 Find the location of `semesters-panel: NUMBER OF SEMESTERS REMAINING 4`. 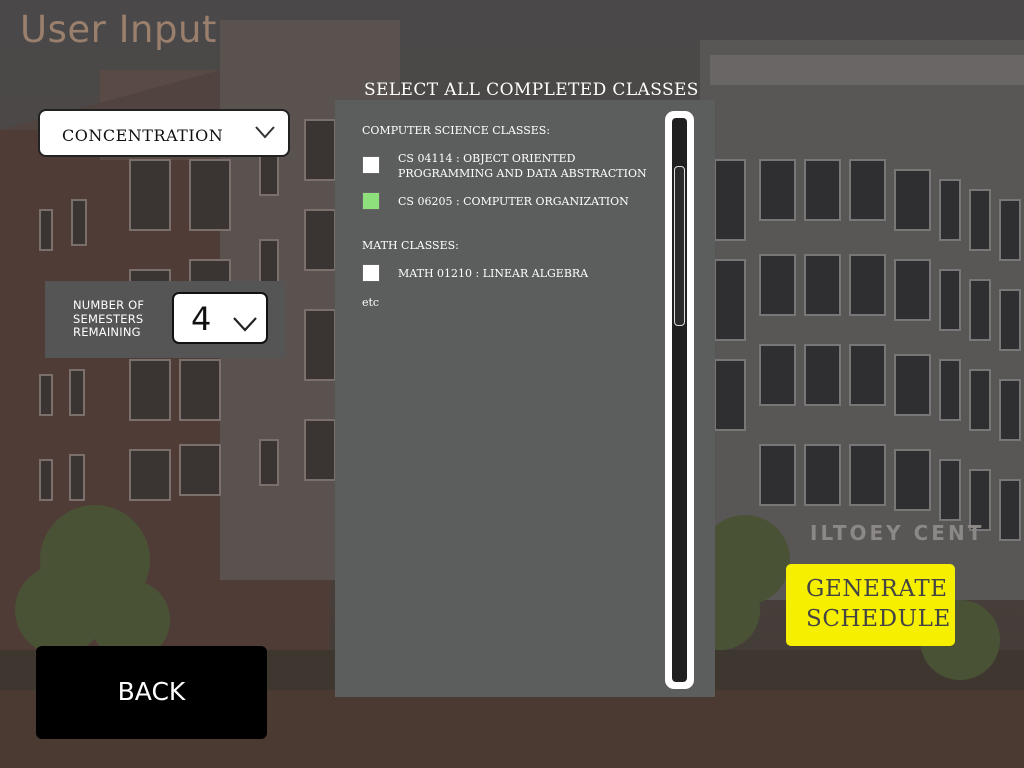

semesters-panel: NUMBER OF SEMESTERS REMAINING 4 is located at coordinates (165, 319).